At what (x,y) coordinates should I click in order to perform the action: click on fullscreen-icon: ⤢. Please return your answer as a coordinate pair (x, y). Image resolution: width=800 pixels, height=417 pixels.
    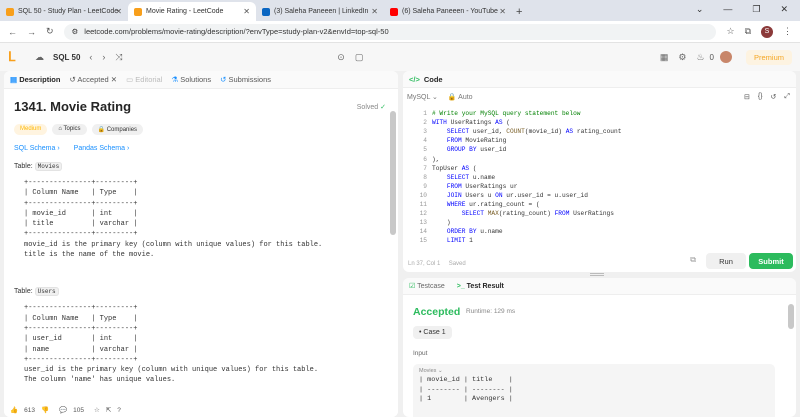
    Looking at the image, I should click on (787, 97).